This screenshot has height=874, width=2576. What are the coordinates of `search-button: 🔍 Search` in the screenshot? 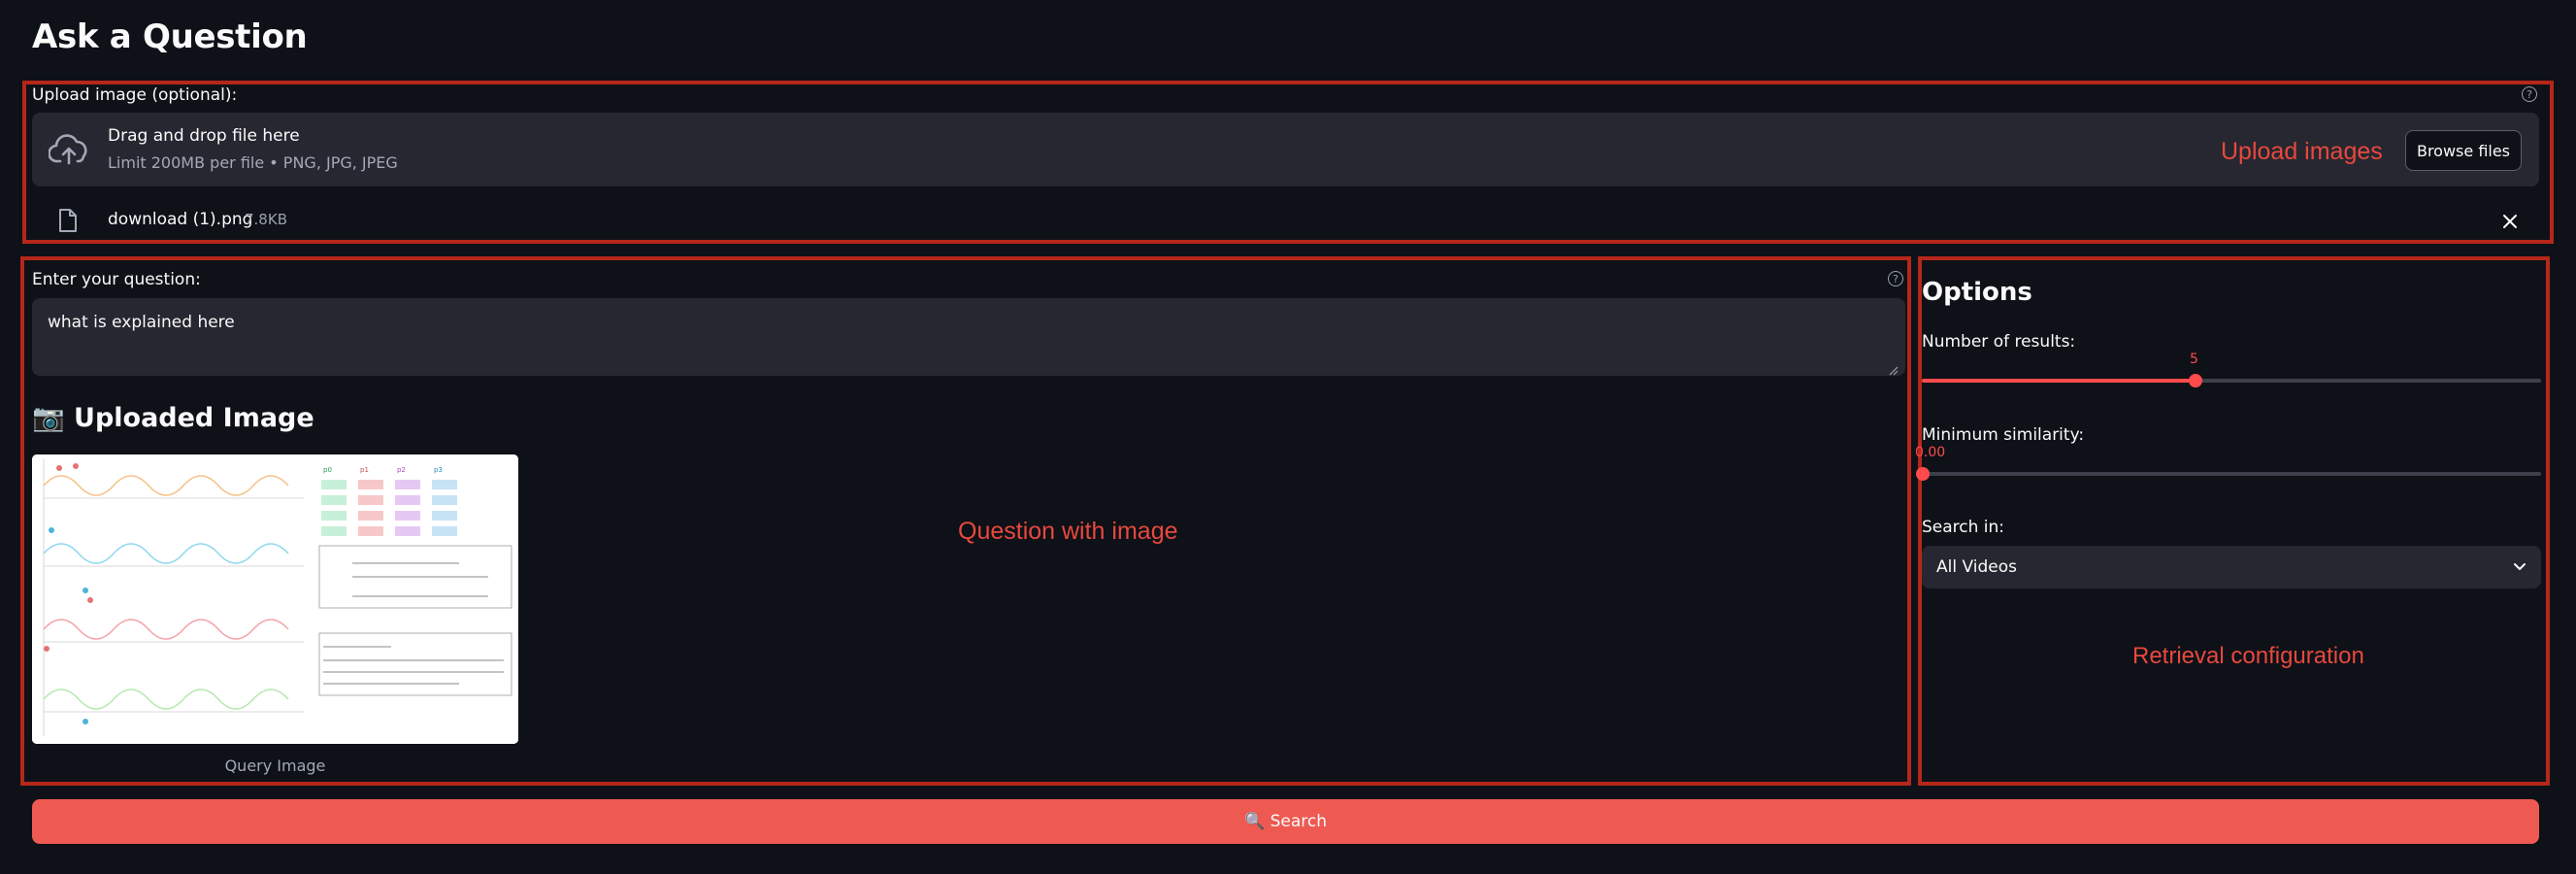 It's located at (1285, 821).